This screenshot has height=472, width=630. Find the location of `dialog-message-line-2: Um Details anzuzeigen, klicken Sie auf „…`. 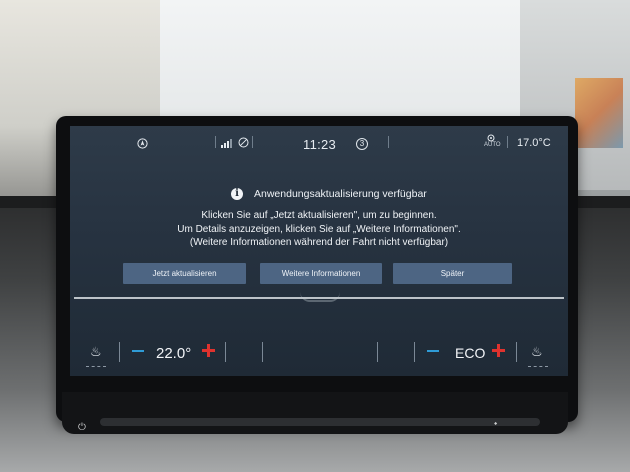

dialog-message-line-2: Um Details anzuzeigen, klicken Sie auf „… is located at coordinates (319, 229).